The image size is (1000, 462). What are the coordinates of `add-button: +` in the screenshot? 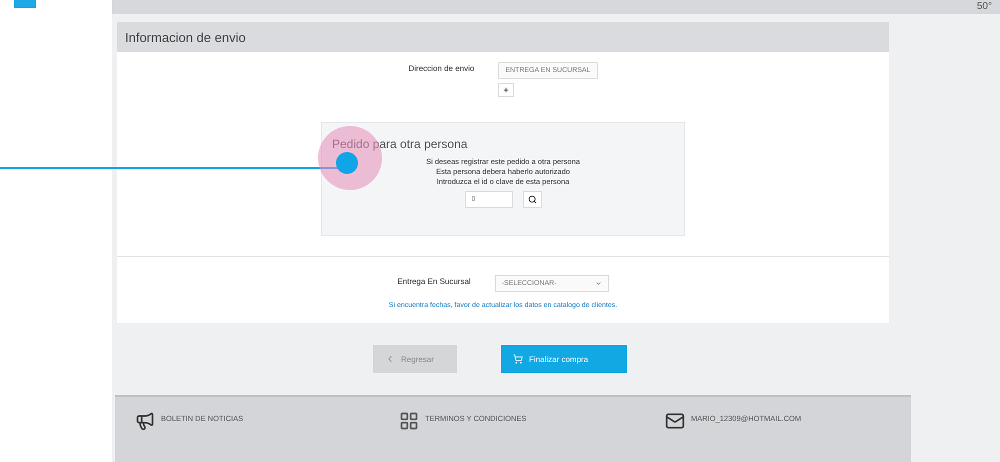 It's located at (506, 90).